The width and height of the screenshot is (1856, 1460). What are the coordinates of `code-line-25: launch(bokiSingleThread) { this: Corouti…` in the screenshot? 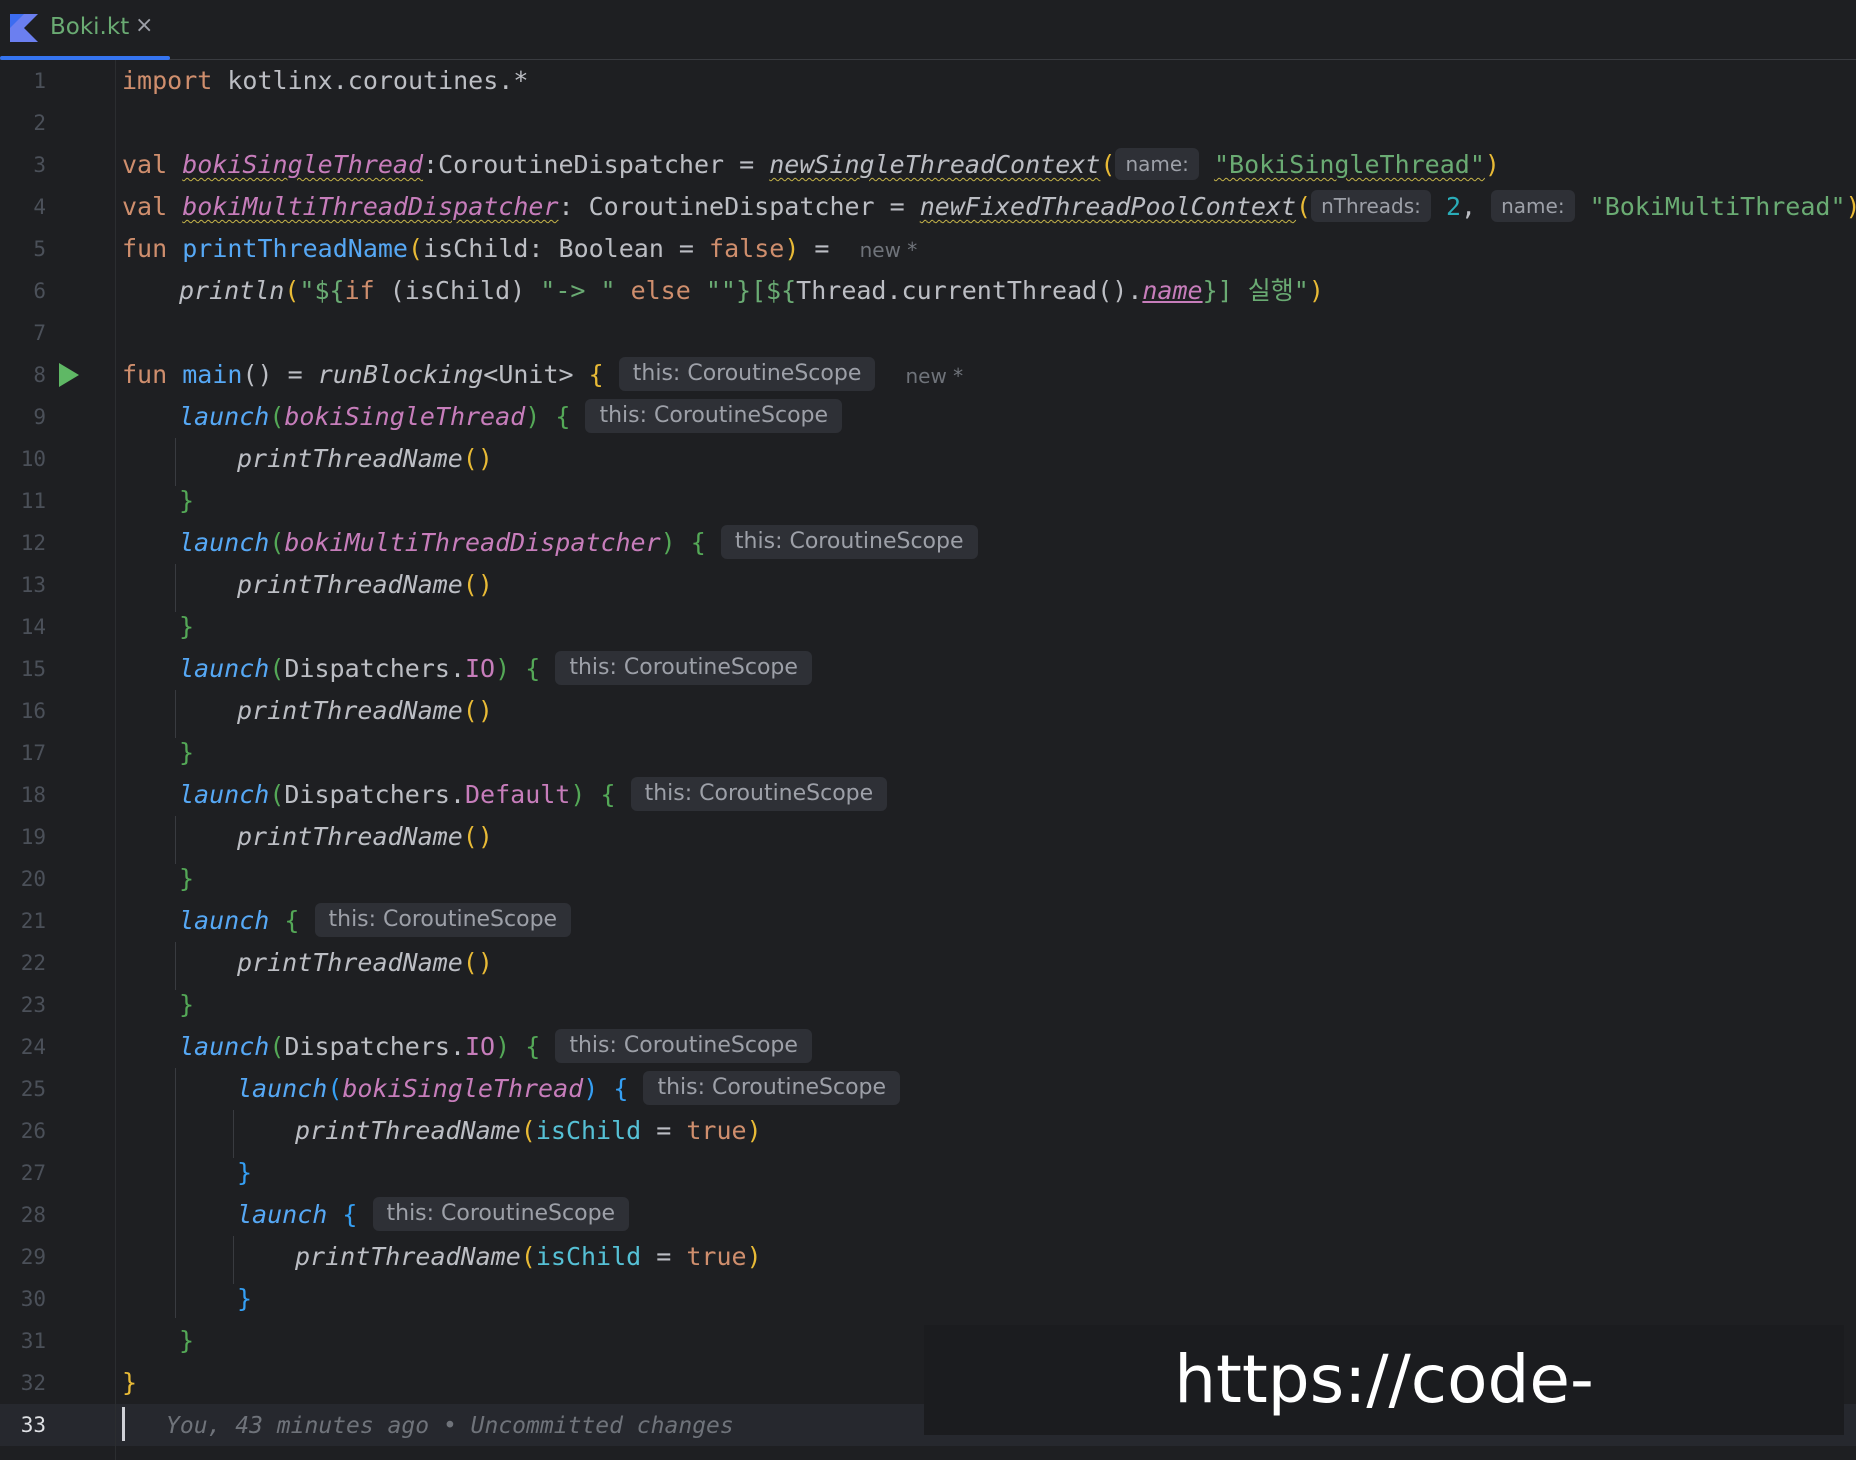 It's located at (569, 1089).